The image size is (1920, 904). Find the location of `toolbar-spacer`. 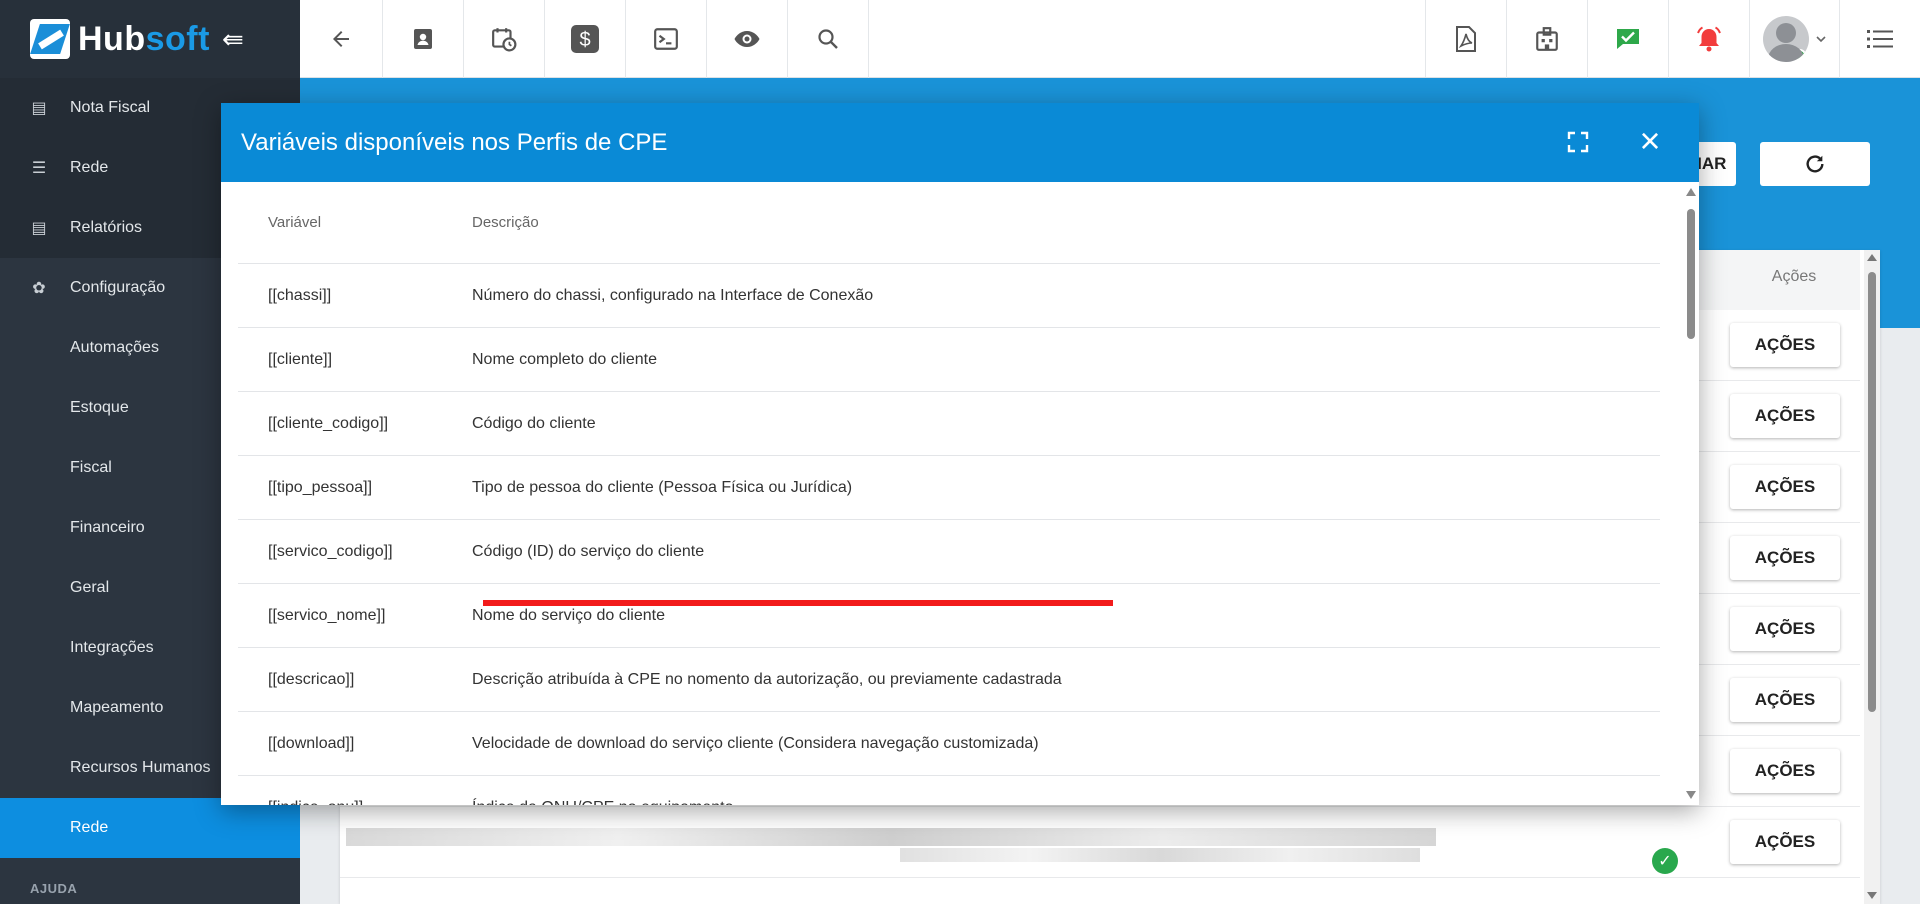

toolbar-spacer is located at coordinates (1147, 38).